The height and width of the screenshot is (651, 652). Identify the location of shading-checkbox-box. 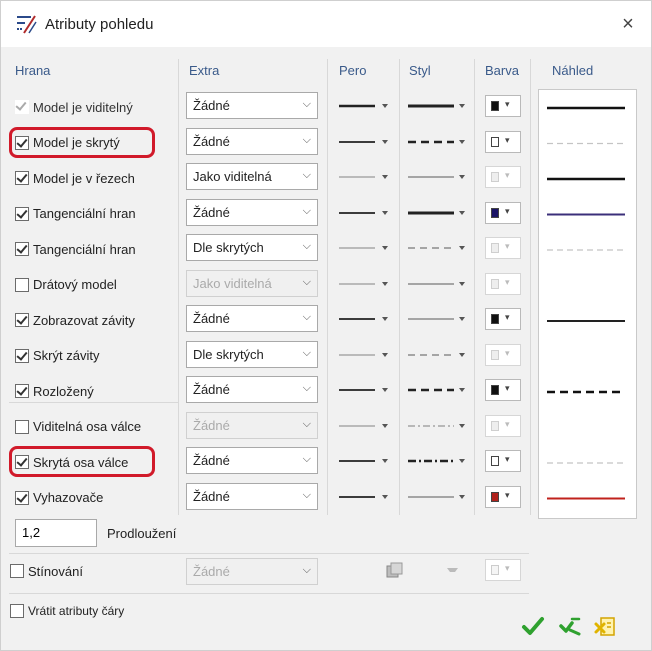
(17, 571).